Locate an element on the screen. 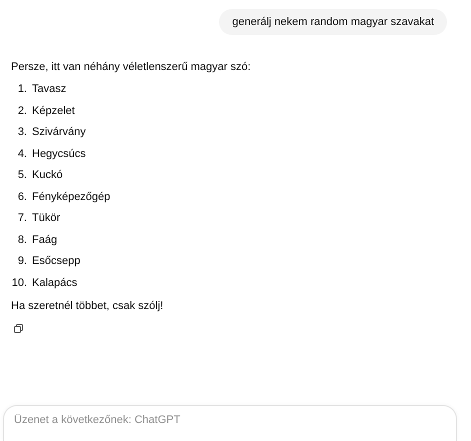 The image size is (471, 441). list-number: 1. is located at coordinates (21, 89).